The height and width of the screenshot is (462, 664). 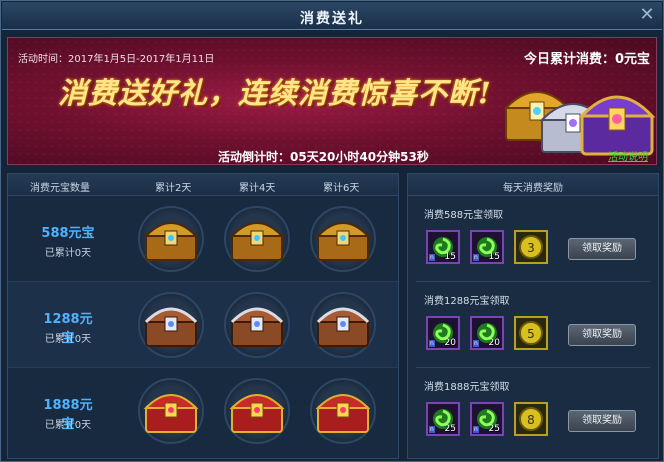 I want to click on table-row: 1288元宝 已累计0天, so click(x=203, y=325).